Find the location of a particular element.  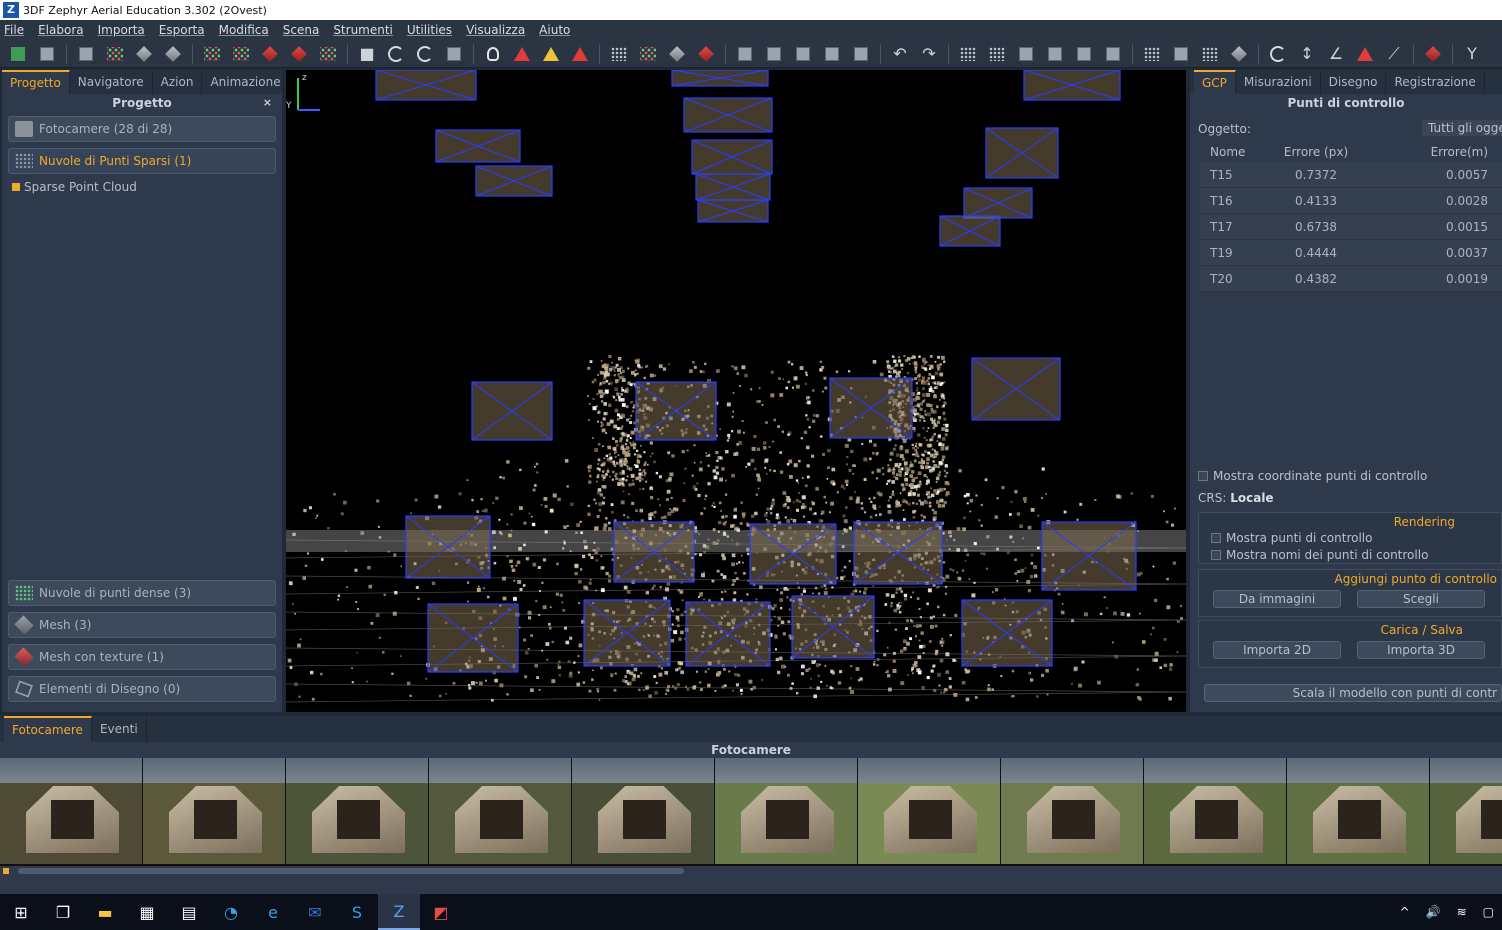

menu-file: File is located at coordinates (14, 30).